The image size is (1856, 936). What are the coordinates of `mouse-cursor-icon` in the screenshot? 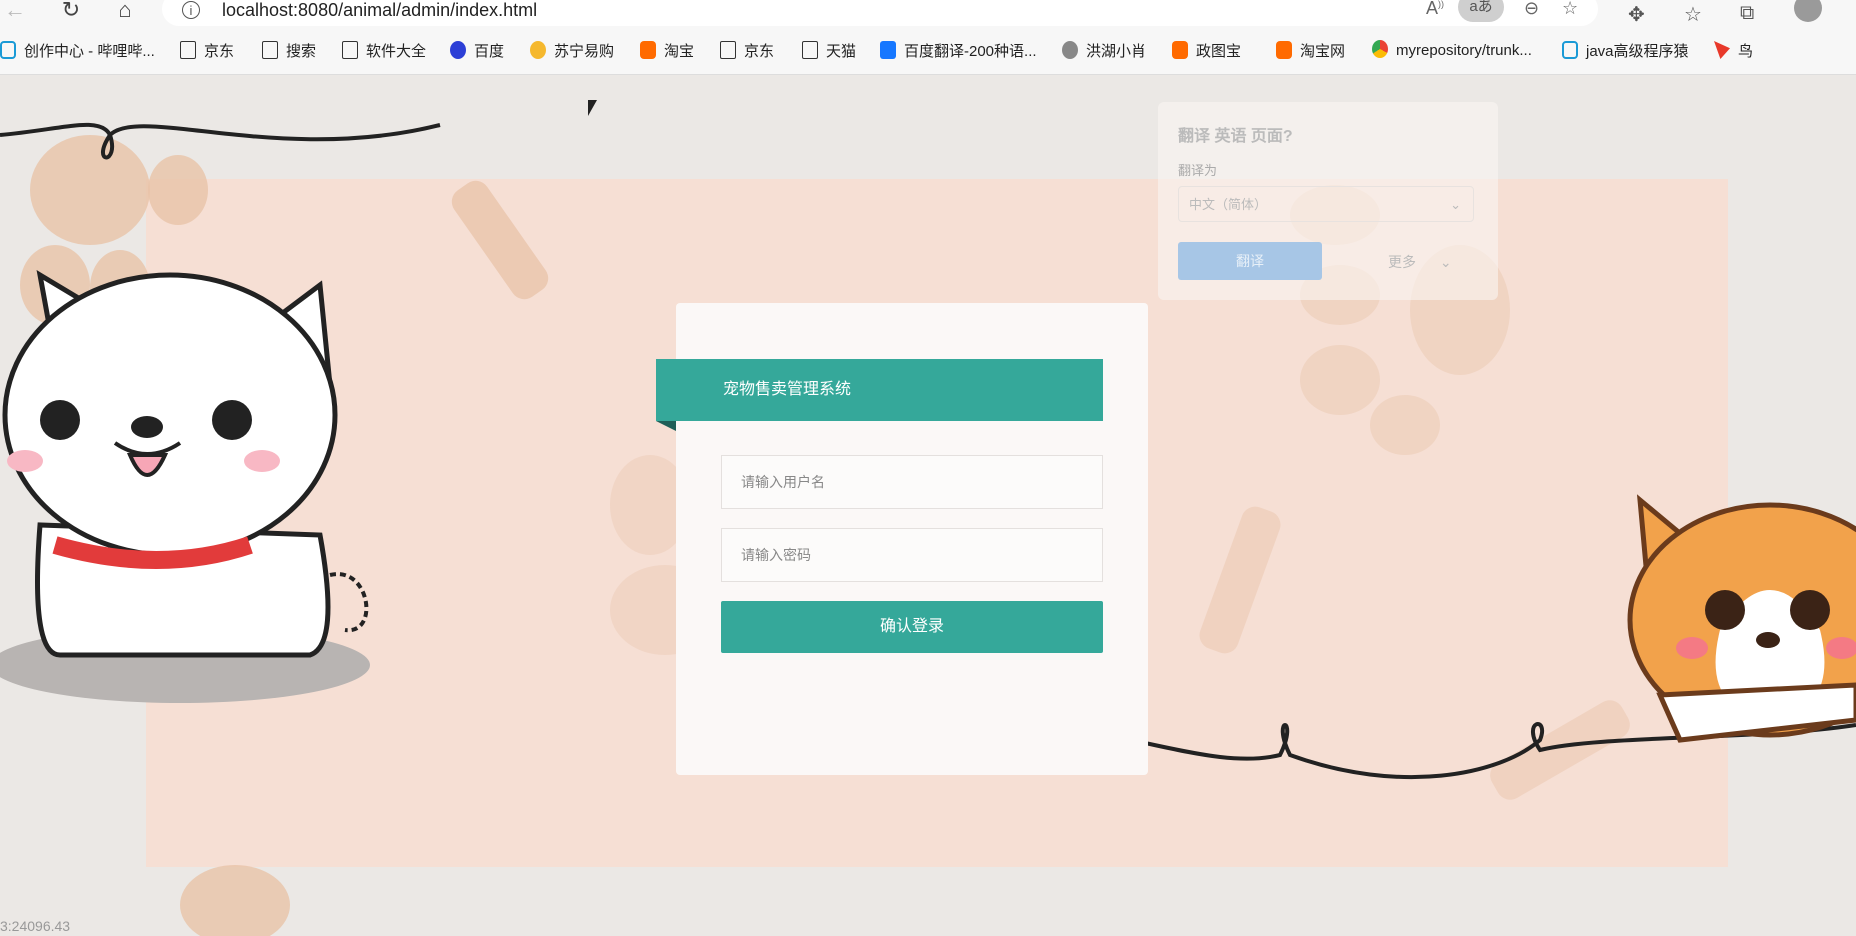 It's located at (592, 108).